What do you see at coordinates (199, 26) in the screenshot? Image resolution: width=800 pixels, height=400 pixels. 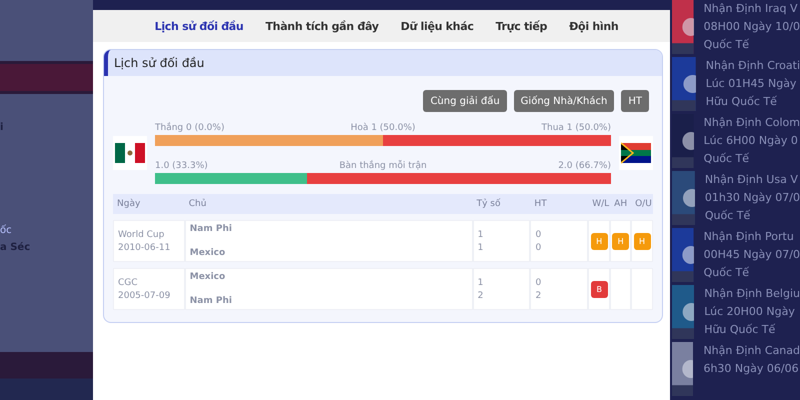 I see `tab: Lịch sử đối đầu` at bounding box center [199, 26].